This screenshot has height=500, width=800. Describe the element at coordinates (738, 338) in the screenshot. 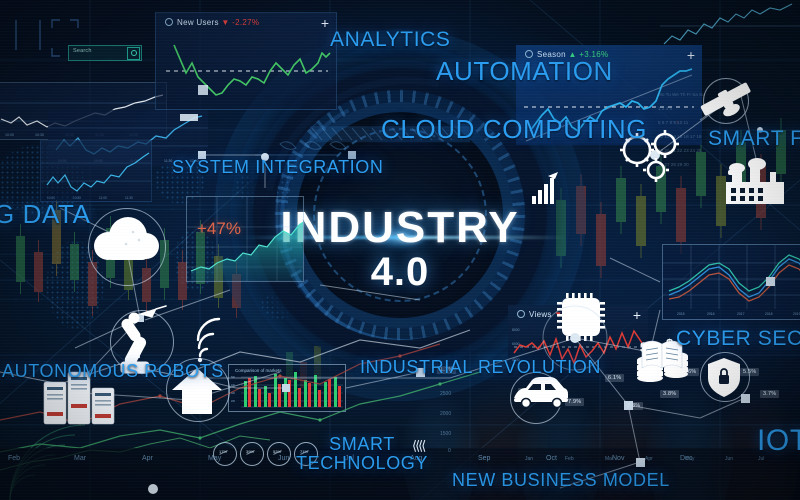

I see `keyword-cyber-security: CYBER SECURITY` at that location.